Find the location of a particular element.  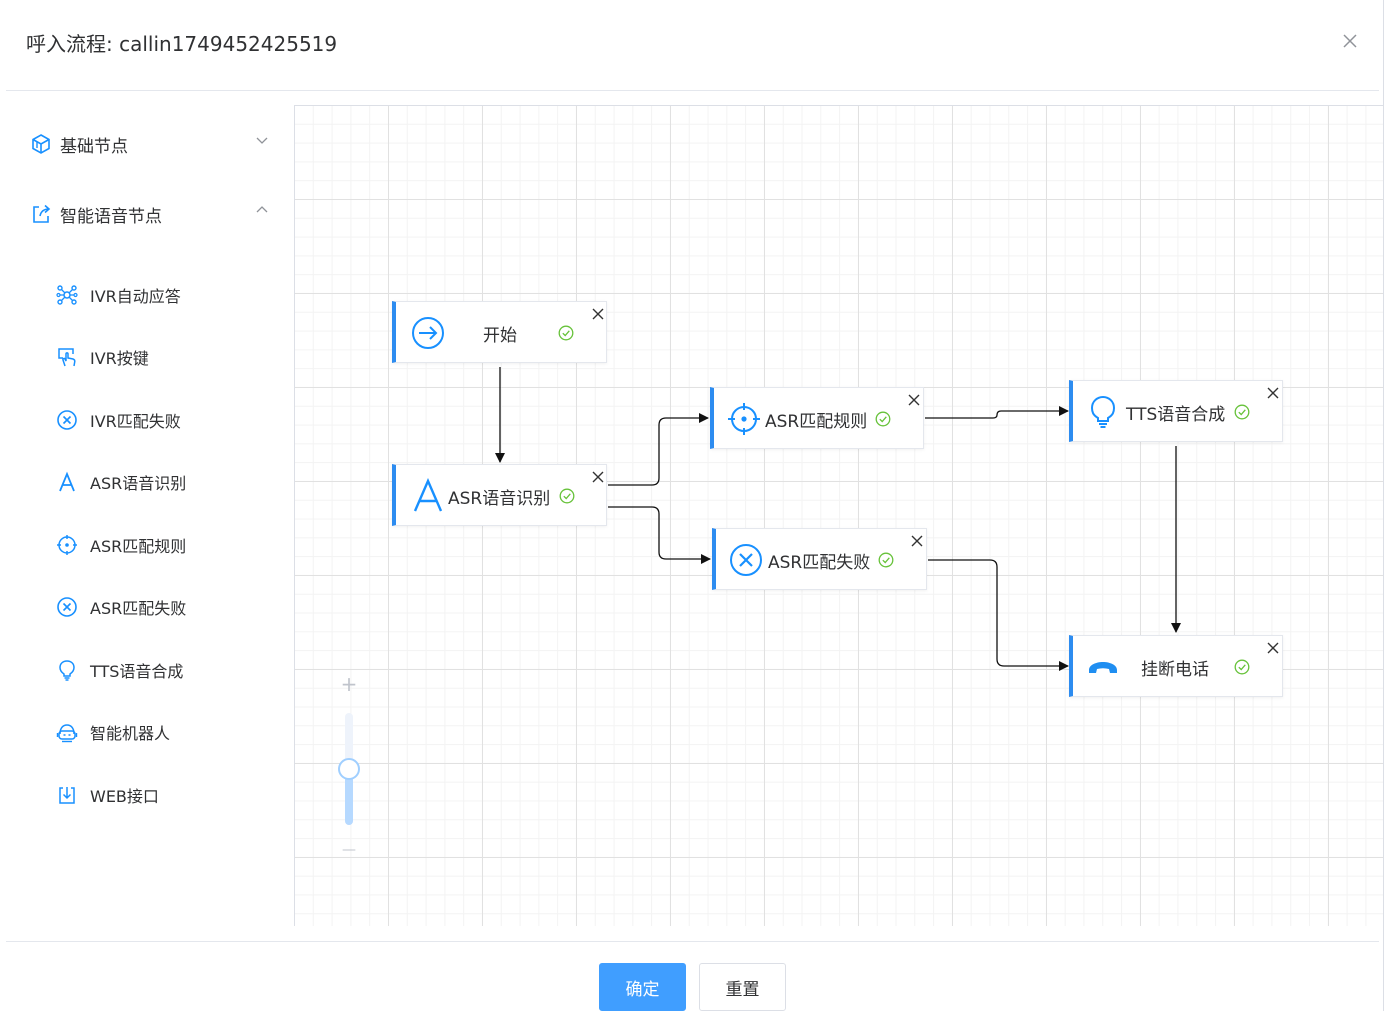

palette-item-web-api: WEB接口 is located at coordinates (107, 795).